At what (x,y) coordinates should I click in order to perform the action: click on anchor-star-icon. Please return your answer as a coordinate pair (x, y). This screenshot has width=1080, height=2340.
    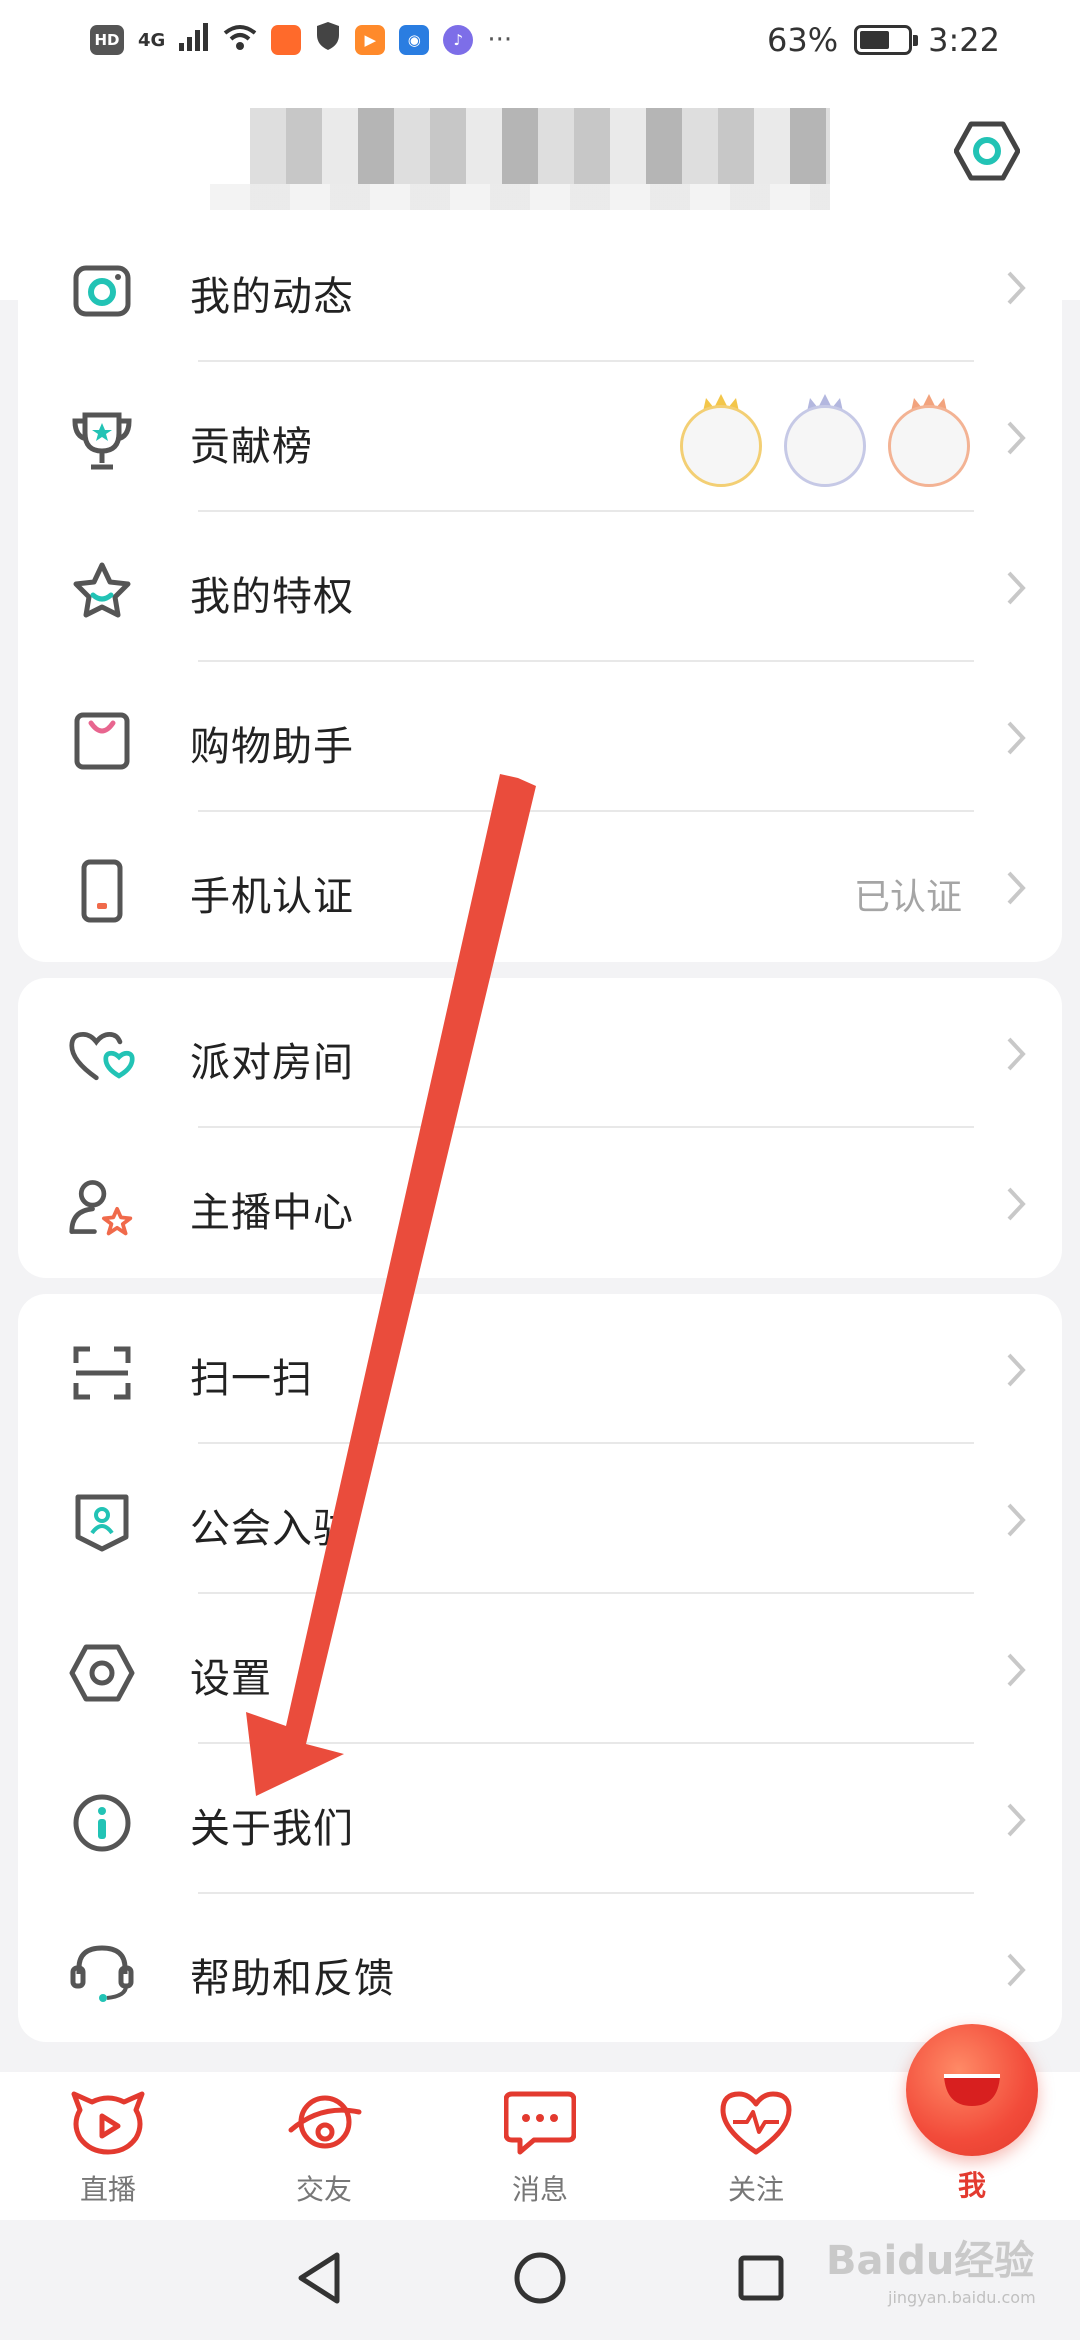
    Looking at the image, I should click on (102, 1207).